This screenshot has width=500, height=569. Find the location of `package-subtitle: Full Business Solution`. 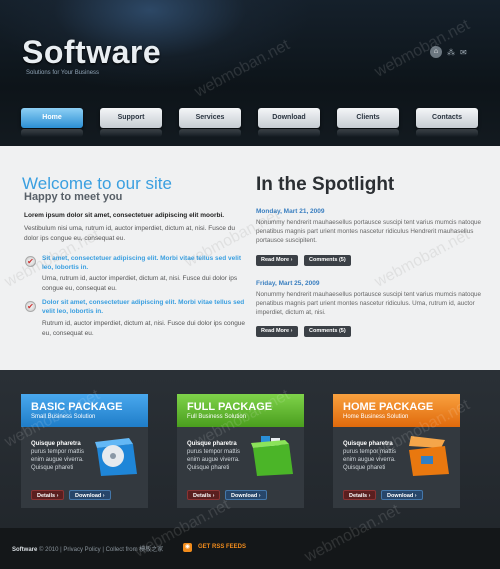

package-subtitle: Full Business Solution is located at coordinates (217, 417).